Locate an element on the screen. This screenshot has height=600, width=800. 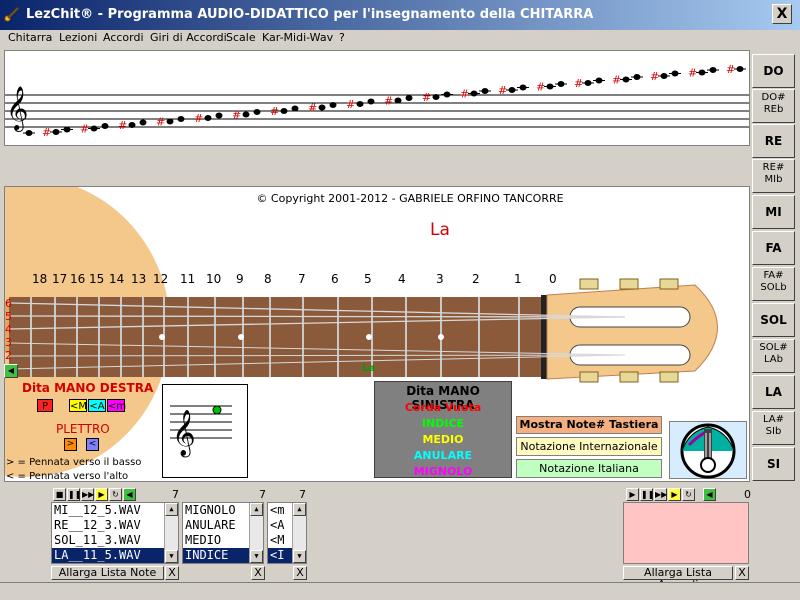
fret-number: 14 is located at coordinates (117, 279).